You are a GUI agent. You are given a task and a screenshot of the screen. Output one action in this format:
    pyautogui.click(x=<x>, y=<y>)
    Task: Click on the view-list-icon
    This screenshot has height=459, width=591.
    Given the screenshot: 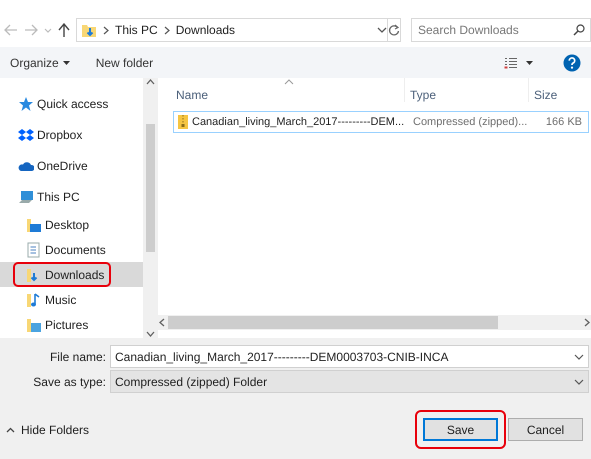 What is the action you would take?
    pyautogui.click(x=511, y=62)
    